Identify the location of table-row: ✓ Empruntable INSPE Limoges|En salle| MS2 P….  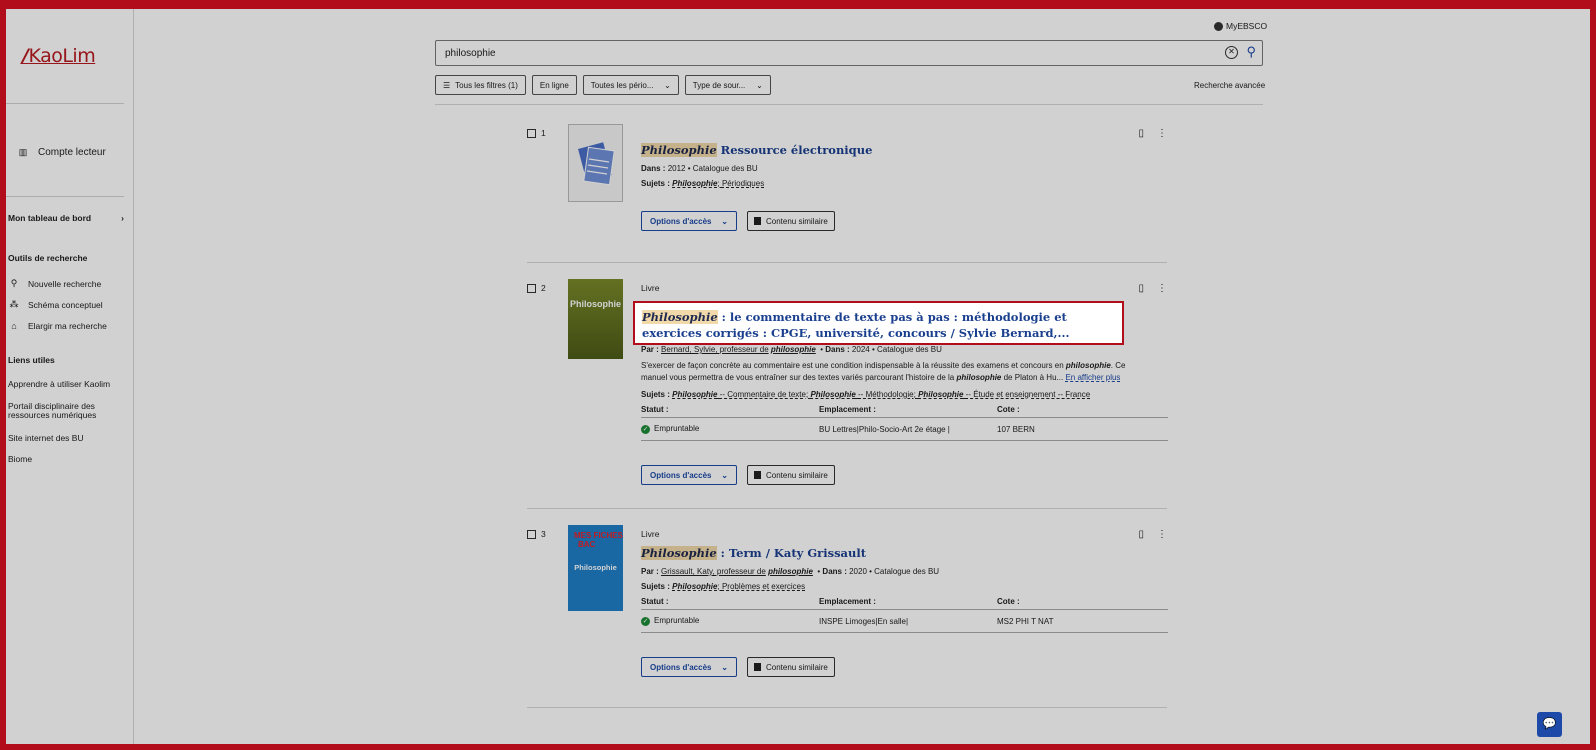
(904, 621).